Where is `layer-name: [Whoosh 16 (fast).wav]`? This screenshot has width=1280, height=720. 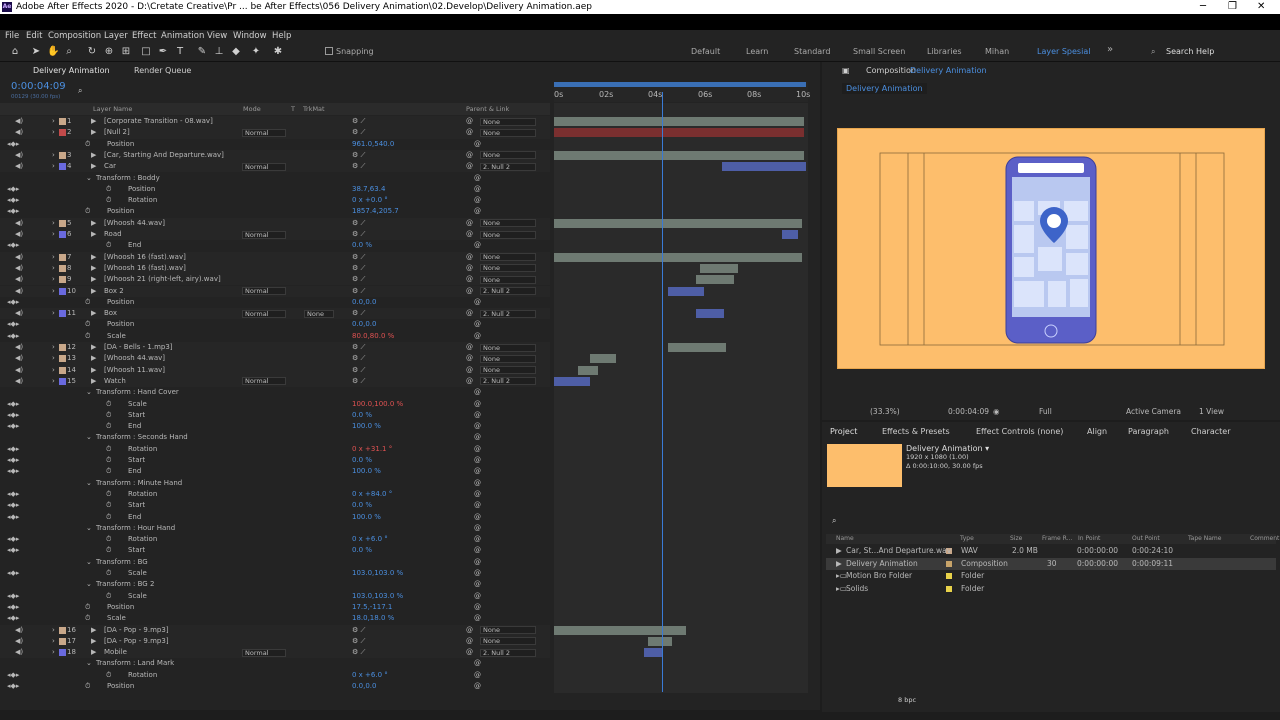
layer-name: [Whoosh 16 (fast).wav] is located at coordinates (145, 257).